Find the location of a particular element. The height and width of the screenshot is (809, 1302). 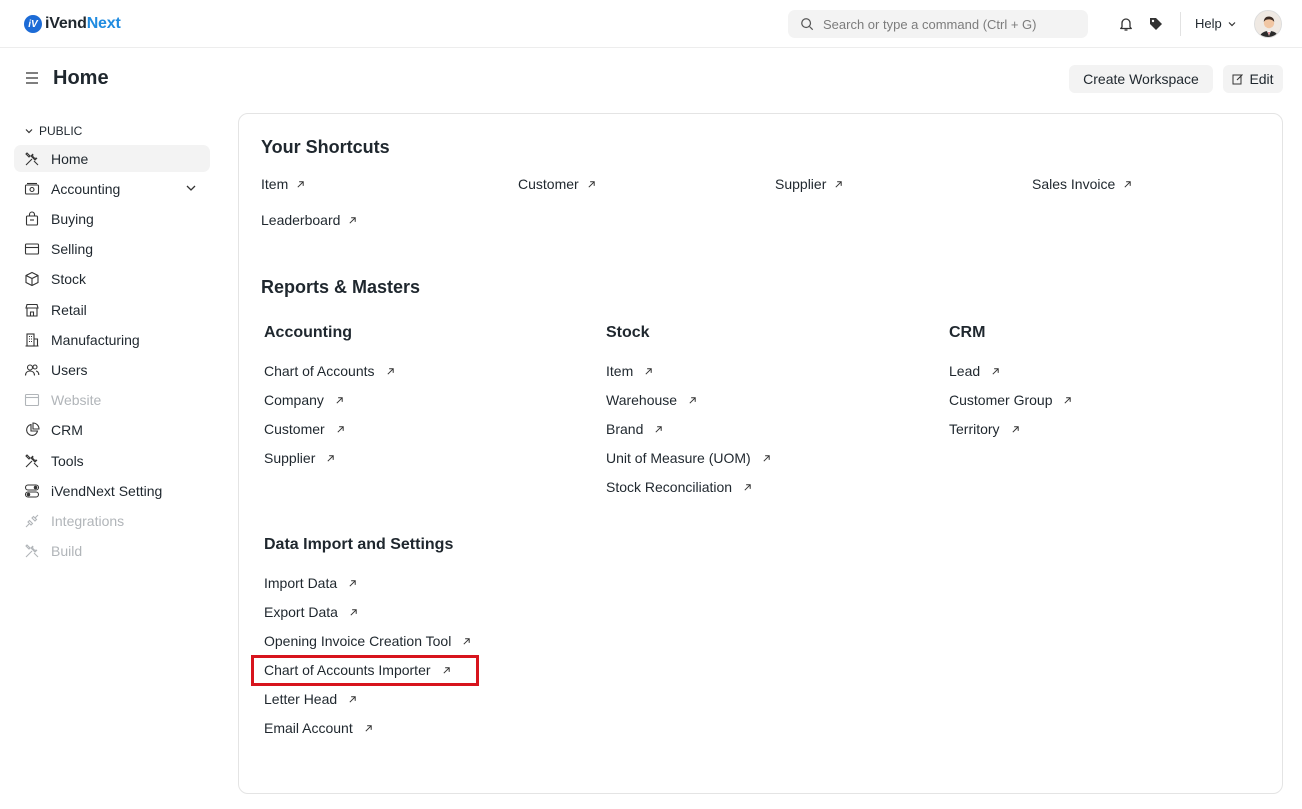

link-label: Supplier is located at coordinates (290, 458).